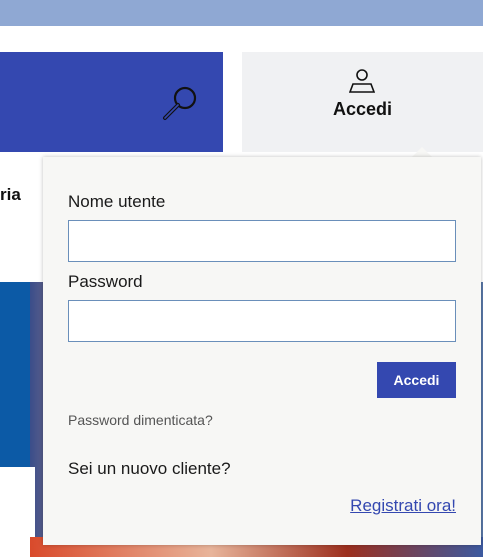 The image size is (483, 557). What do you see at coordinates (262, 321) in the screenshot?
I see `password-input` at bounding box center [262, 321].